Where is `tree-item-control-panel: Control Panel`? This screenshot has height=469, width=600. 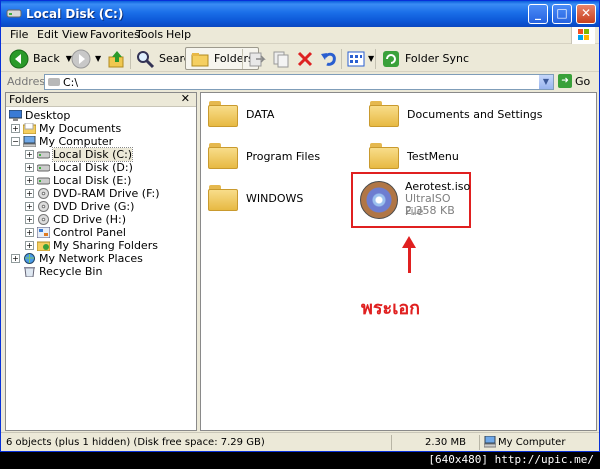 tree-item-control-panel: Control Panel is located at coordinates (81, 232).